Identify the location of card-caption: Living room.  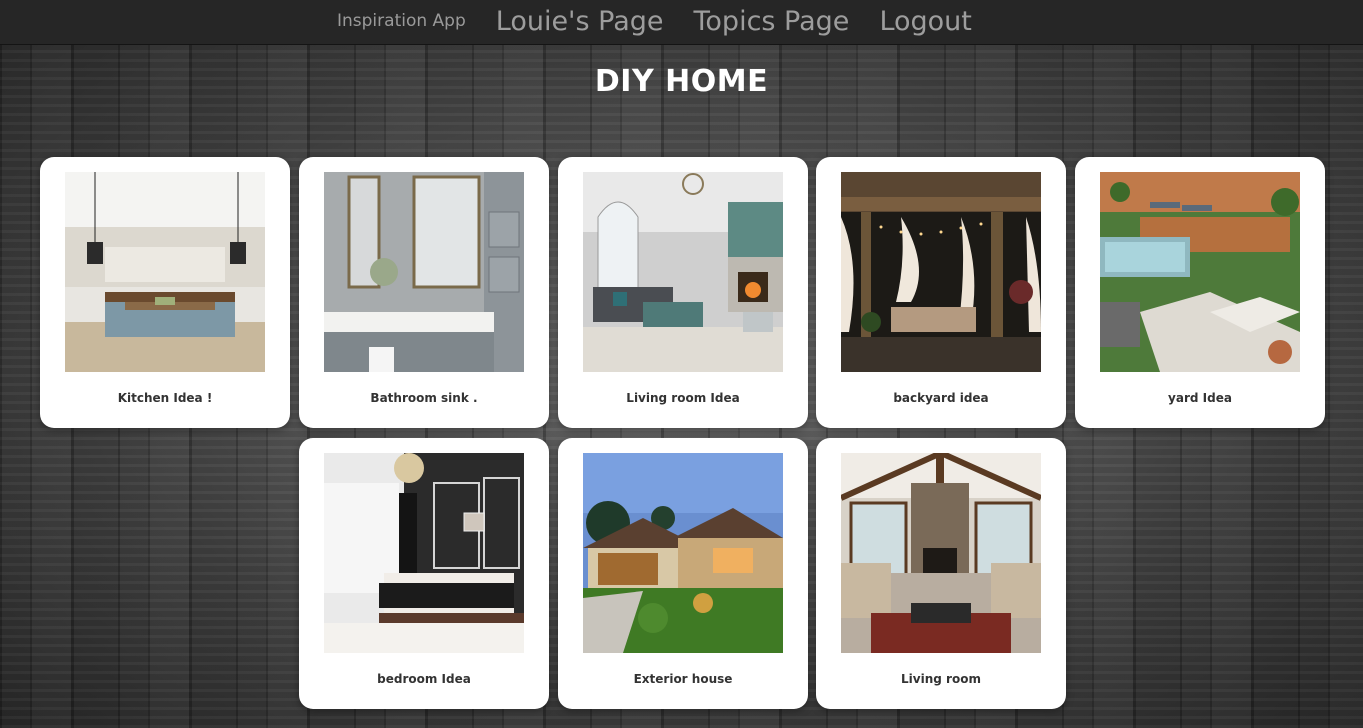
(941, 679).